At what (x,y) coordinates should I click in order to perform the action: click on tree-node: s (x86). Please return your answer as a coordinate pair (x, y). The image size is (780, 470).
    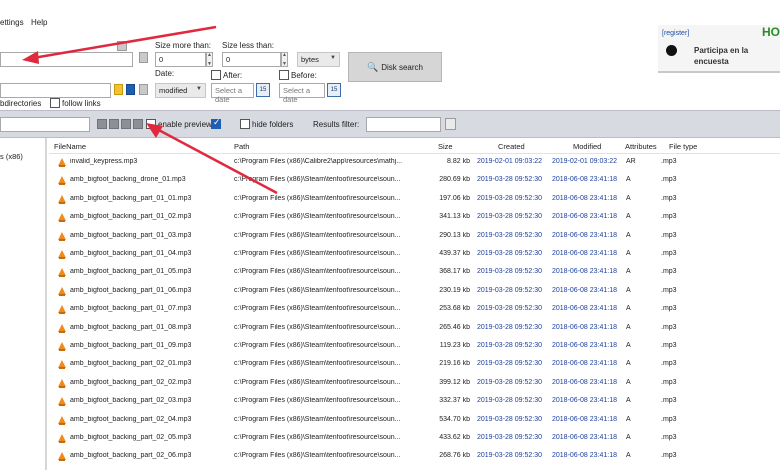
    Looking at the image, I should click on (11, 156).